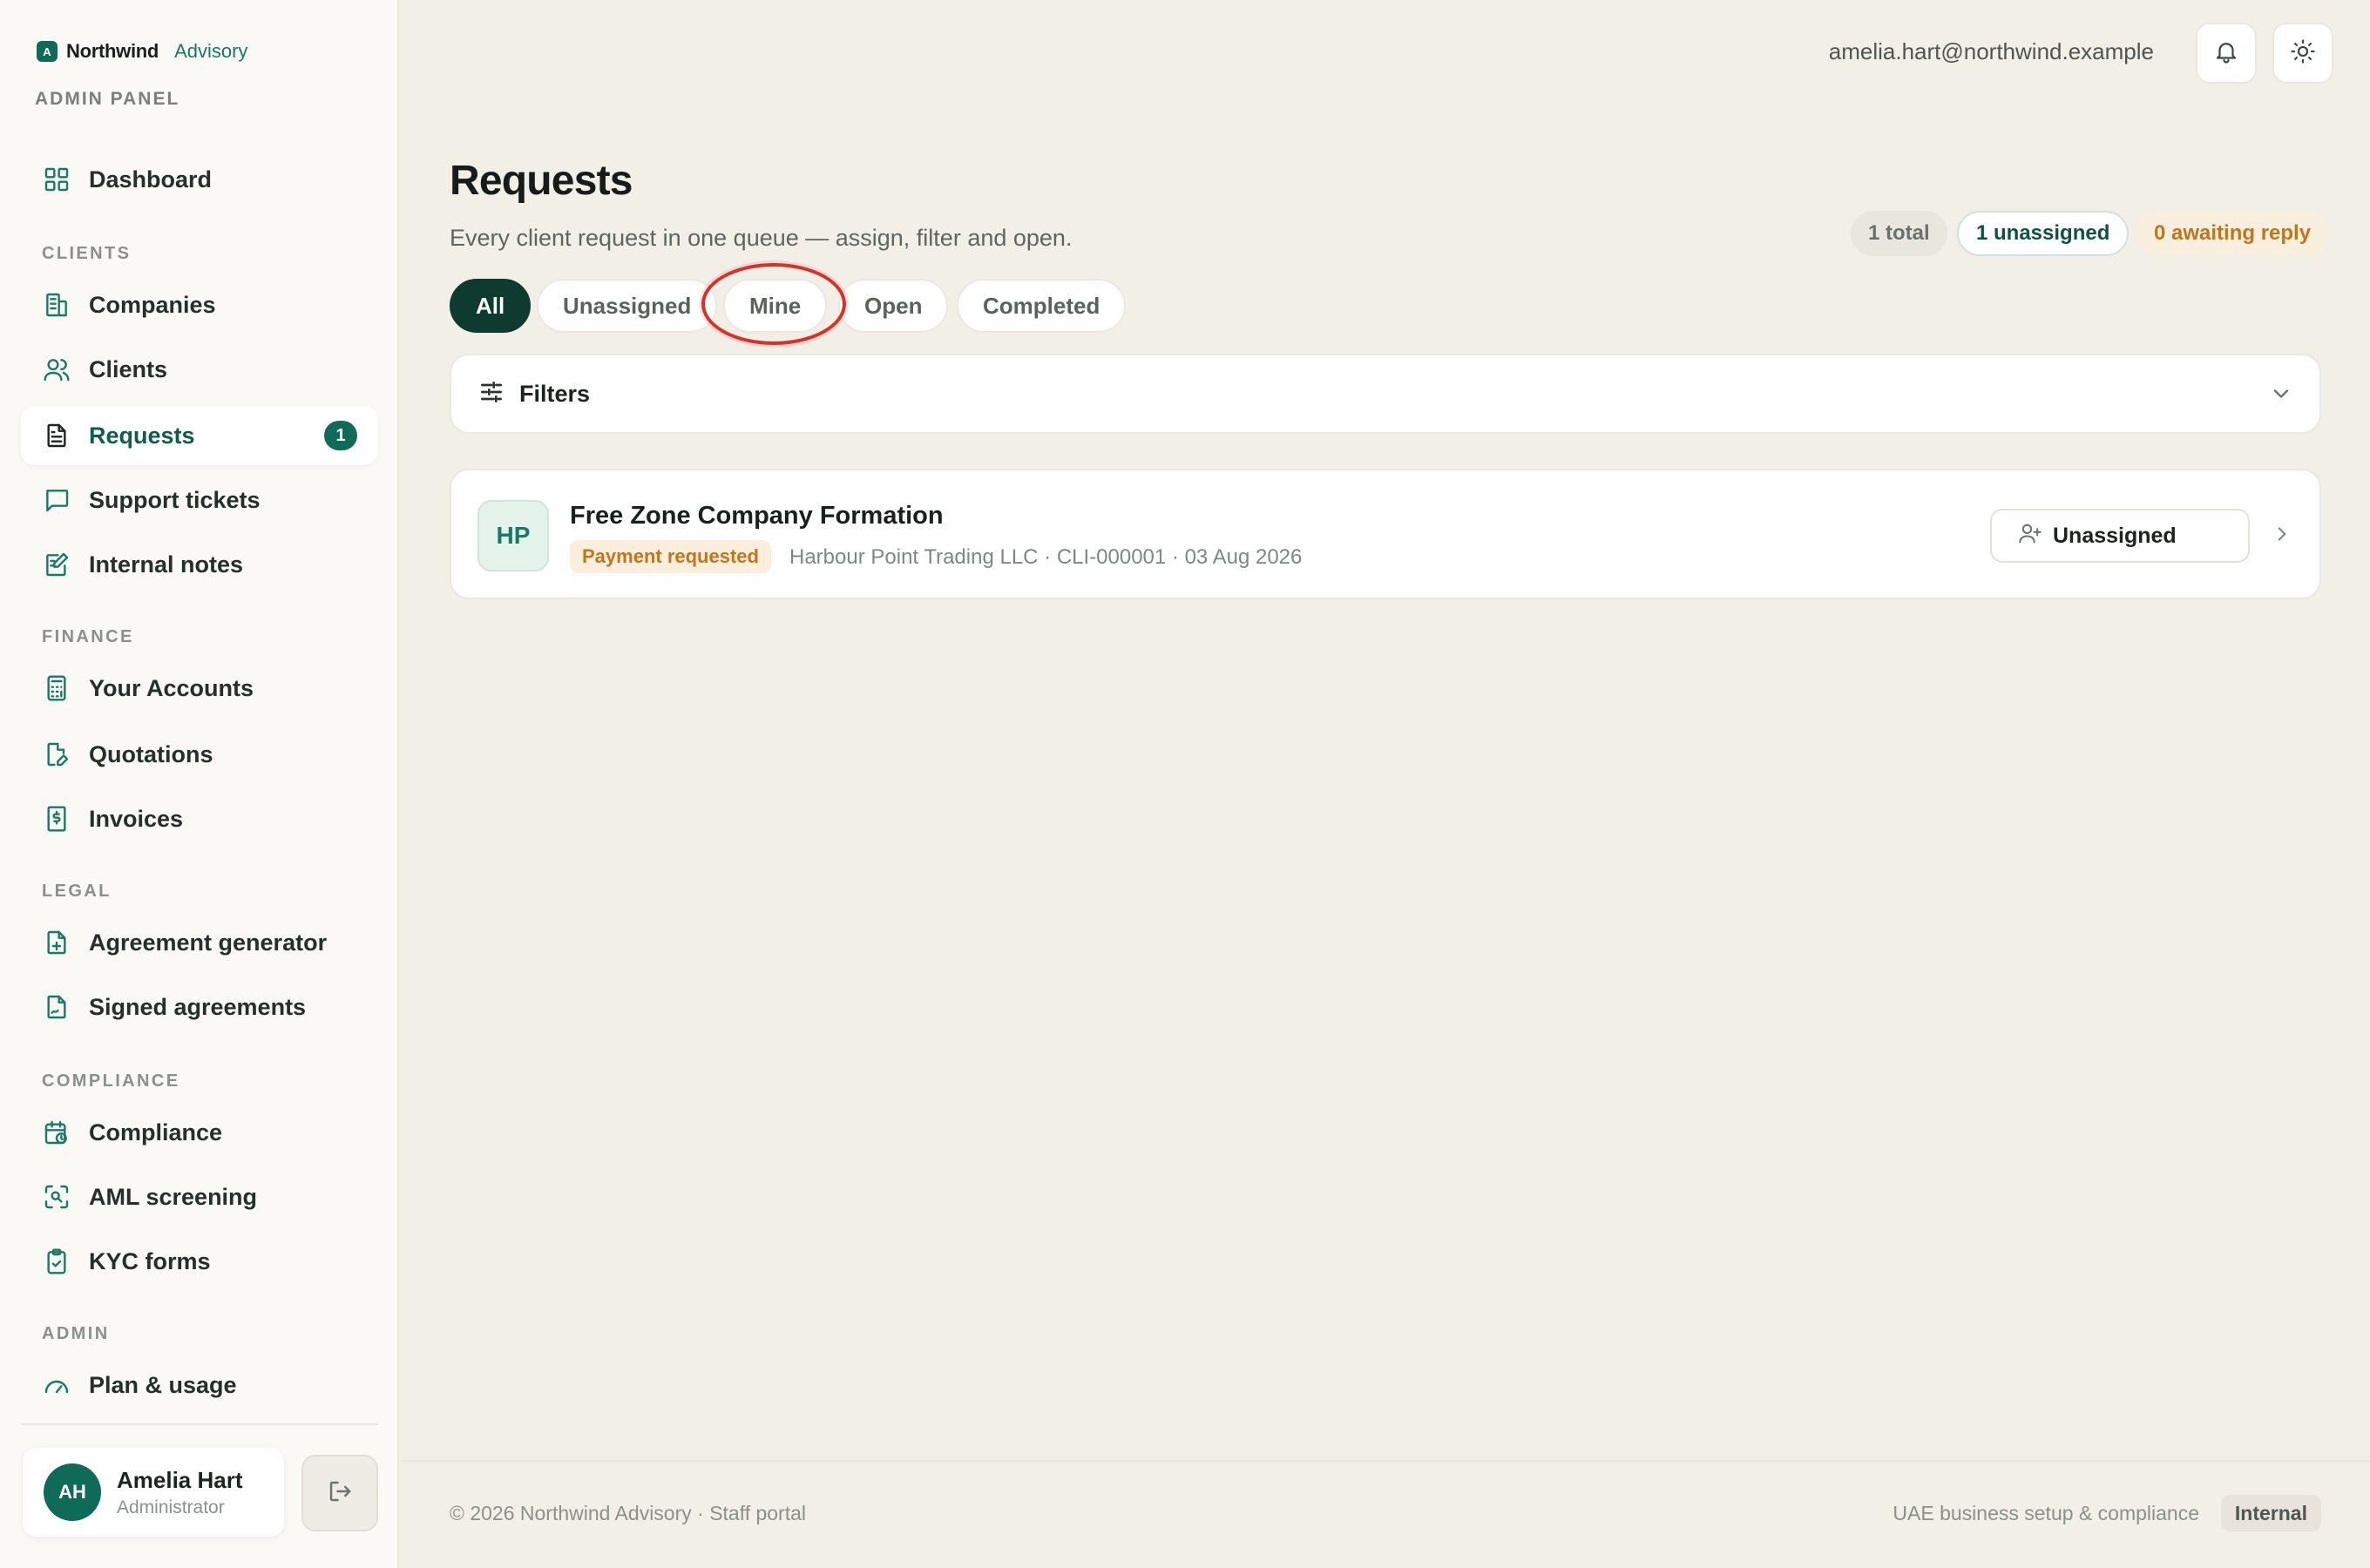 Image resolution: width=2370 pixels, height=1568 pixels. I want to click on sidebar-item-dashboard: Dashboard, so click(199, 179).